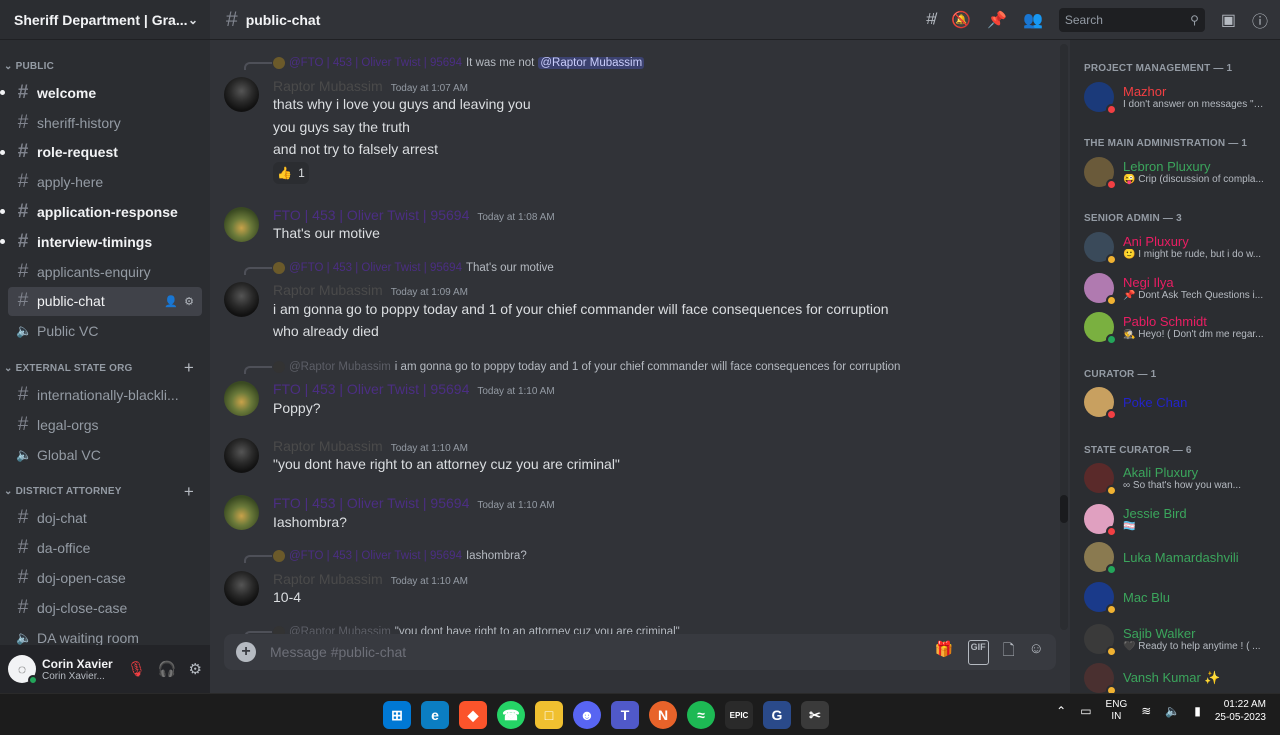 The width and height of the screenshot is (1280, 735). Describe the element at coordinates (23, 670) in the screenshot. I see `avatar: ◌` at that location.